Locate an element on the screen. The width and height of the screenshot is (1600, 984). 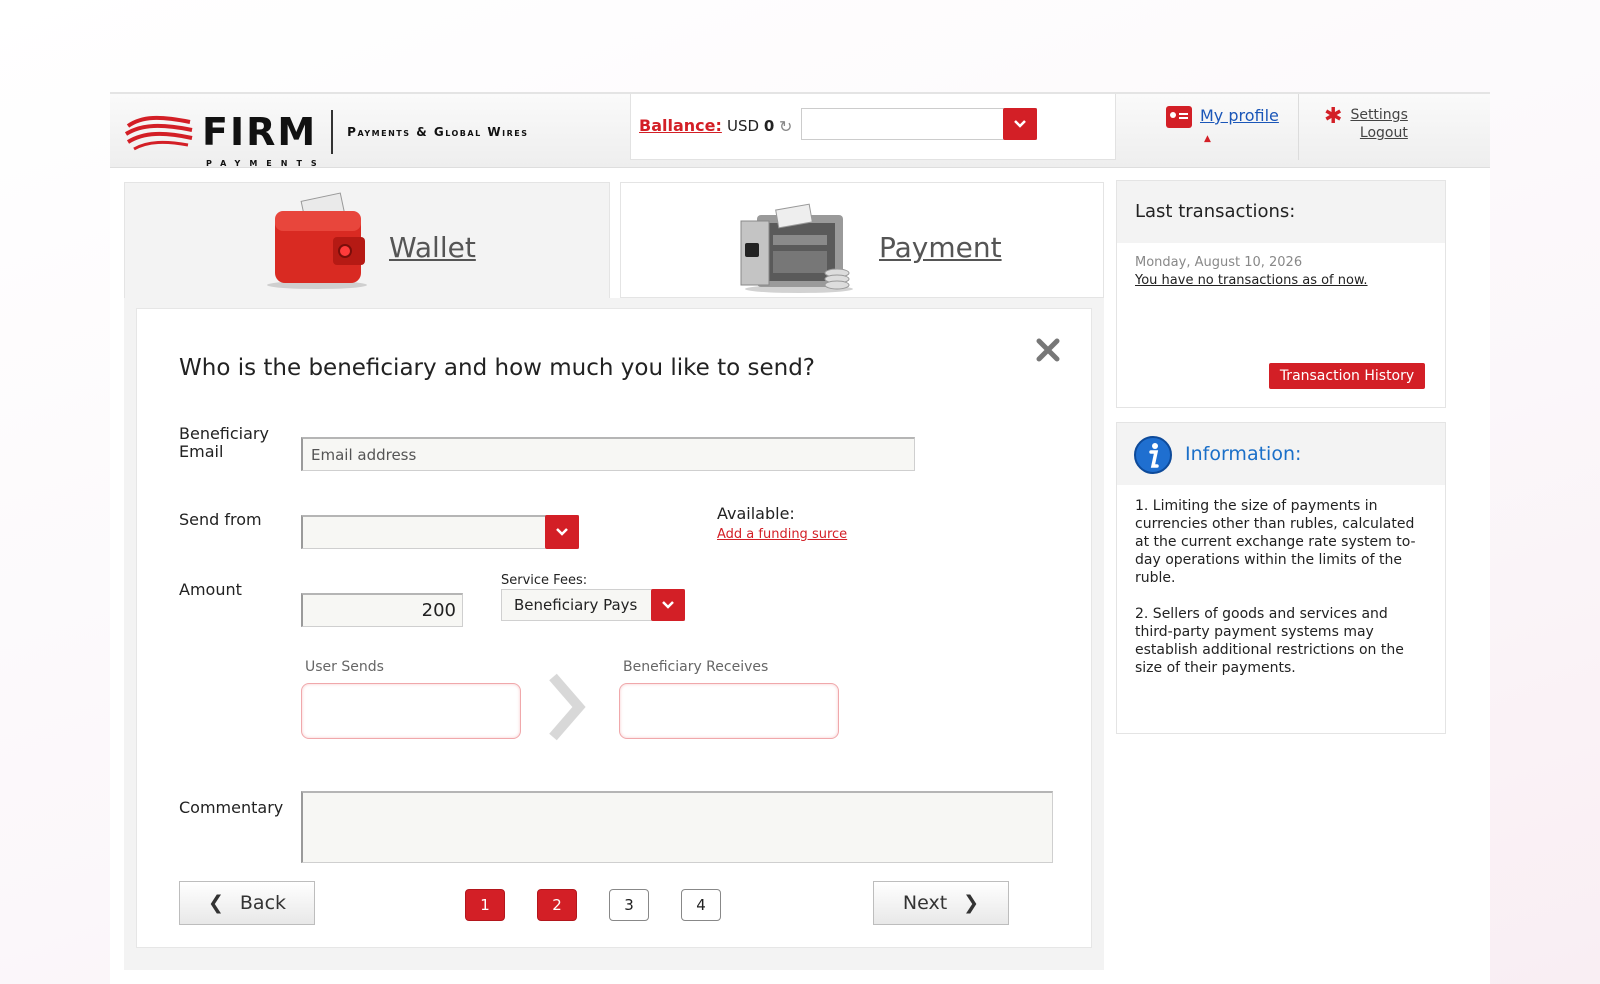
wallet-icon is located at coordinates (317, 240).